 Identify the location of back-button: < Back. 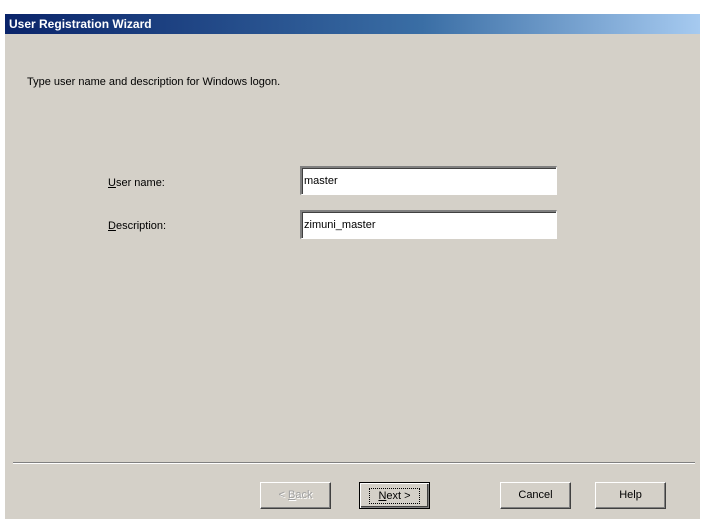
(295, 495).